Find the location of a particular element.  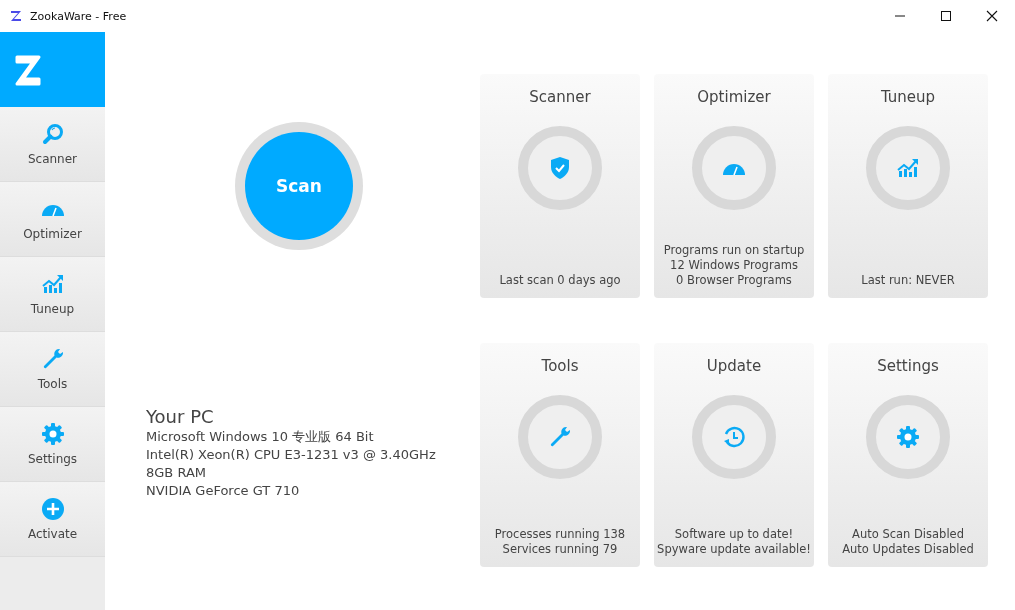

card-status-text: 12 Windows Programs is located at coordinates (734, 265).